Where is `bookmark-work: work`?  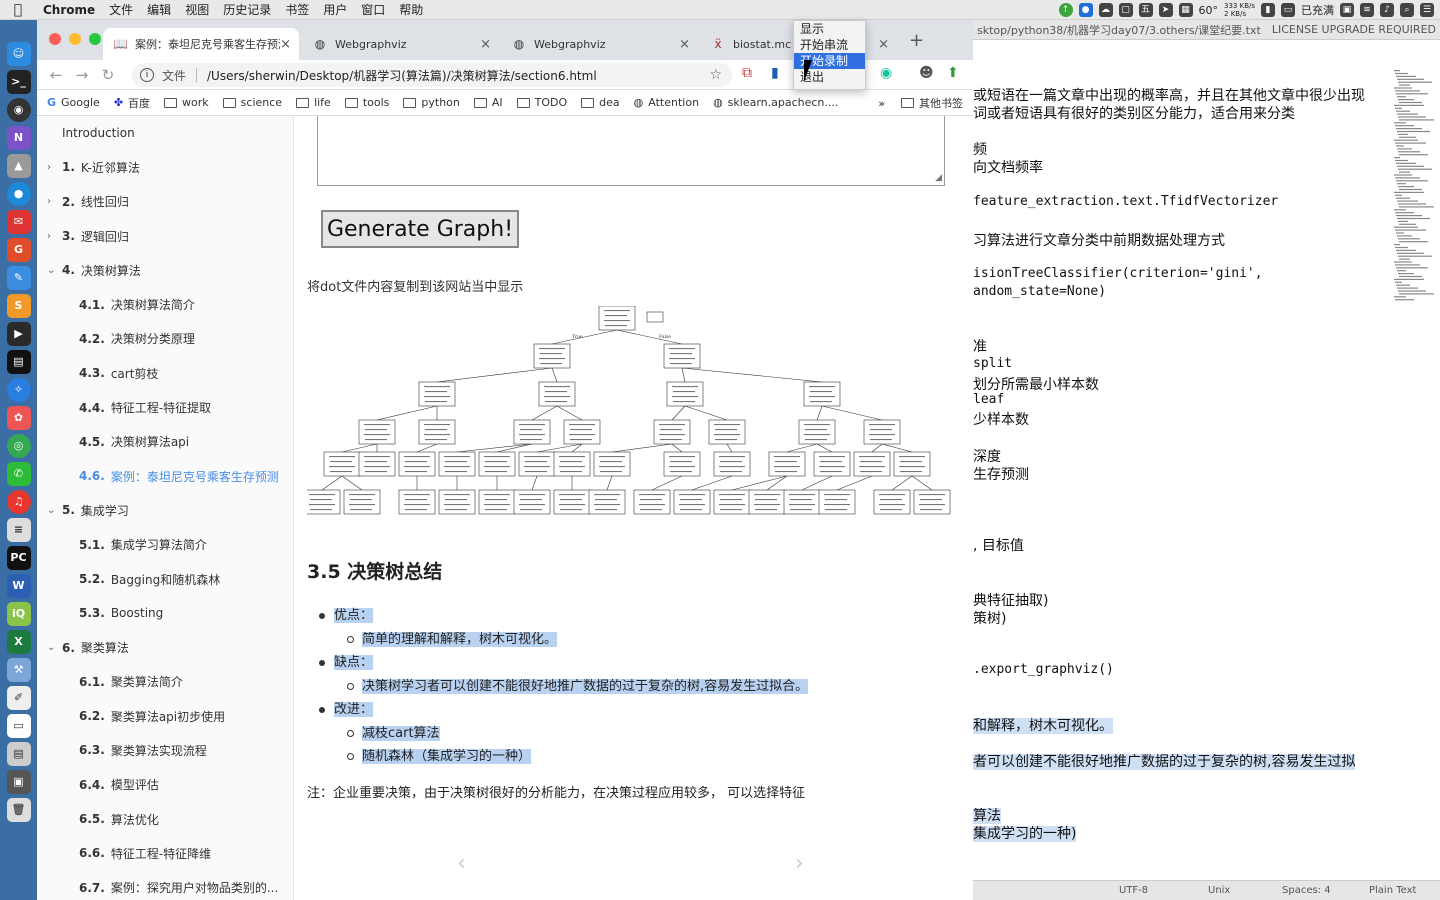 bookmark-work: work is located at coordinates (186, 102).